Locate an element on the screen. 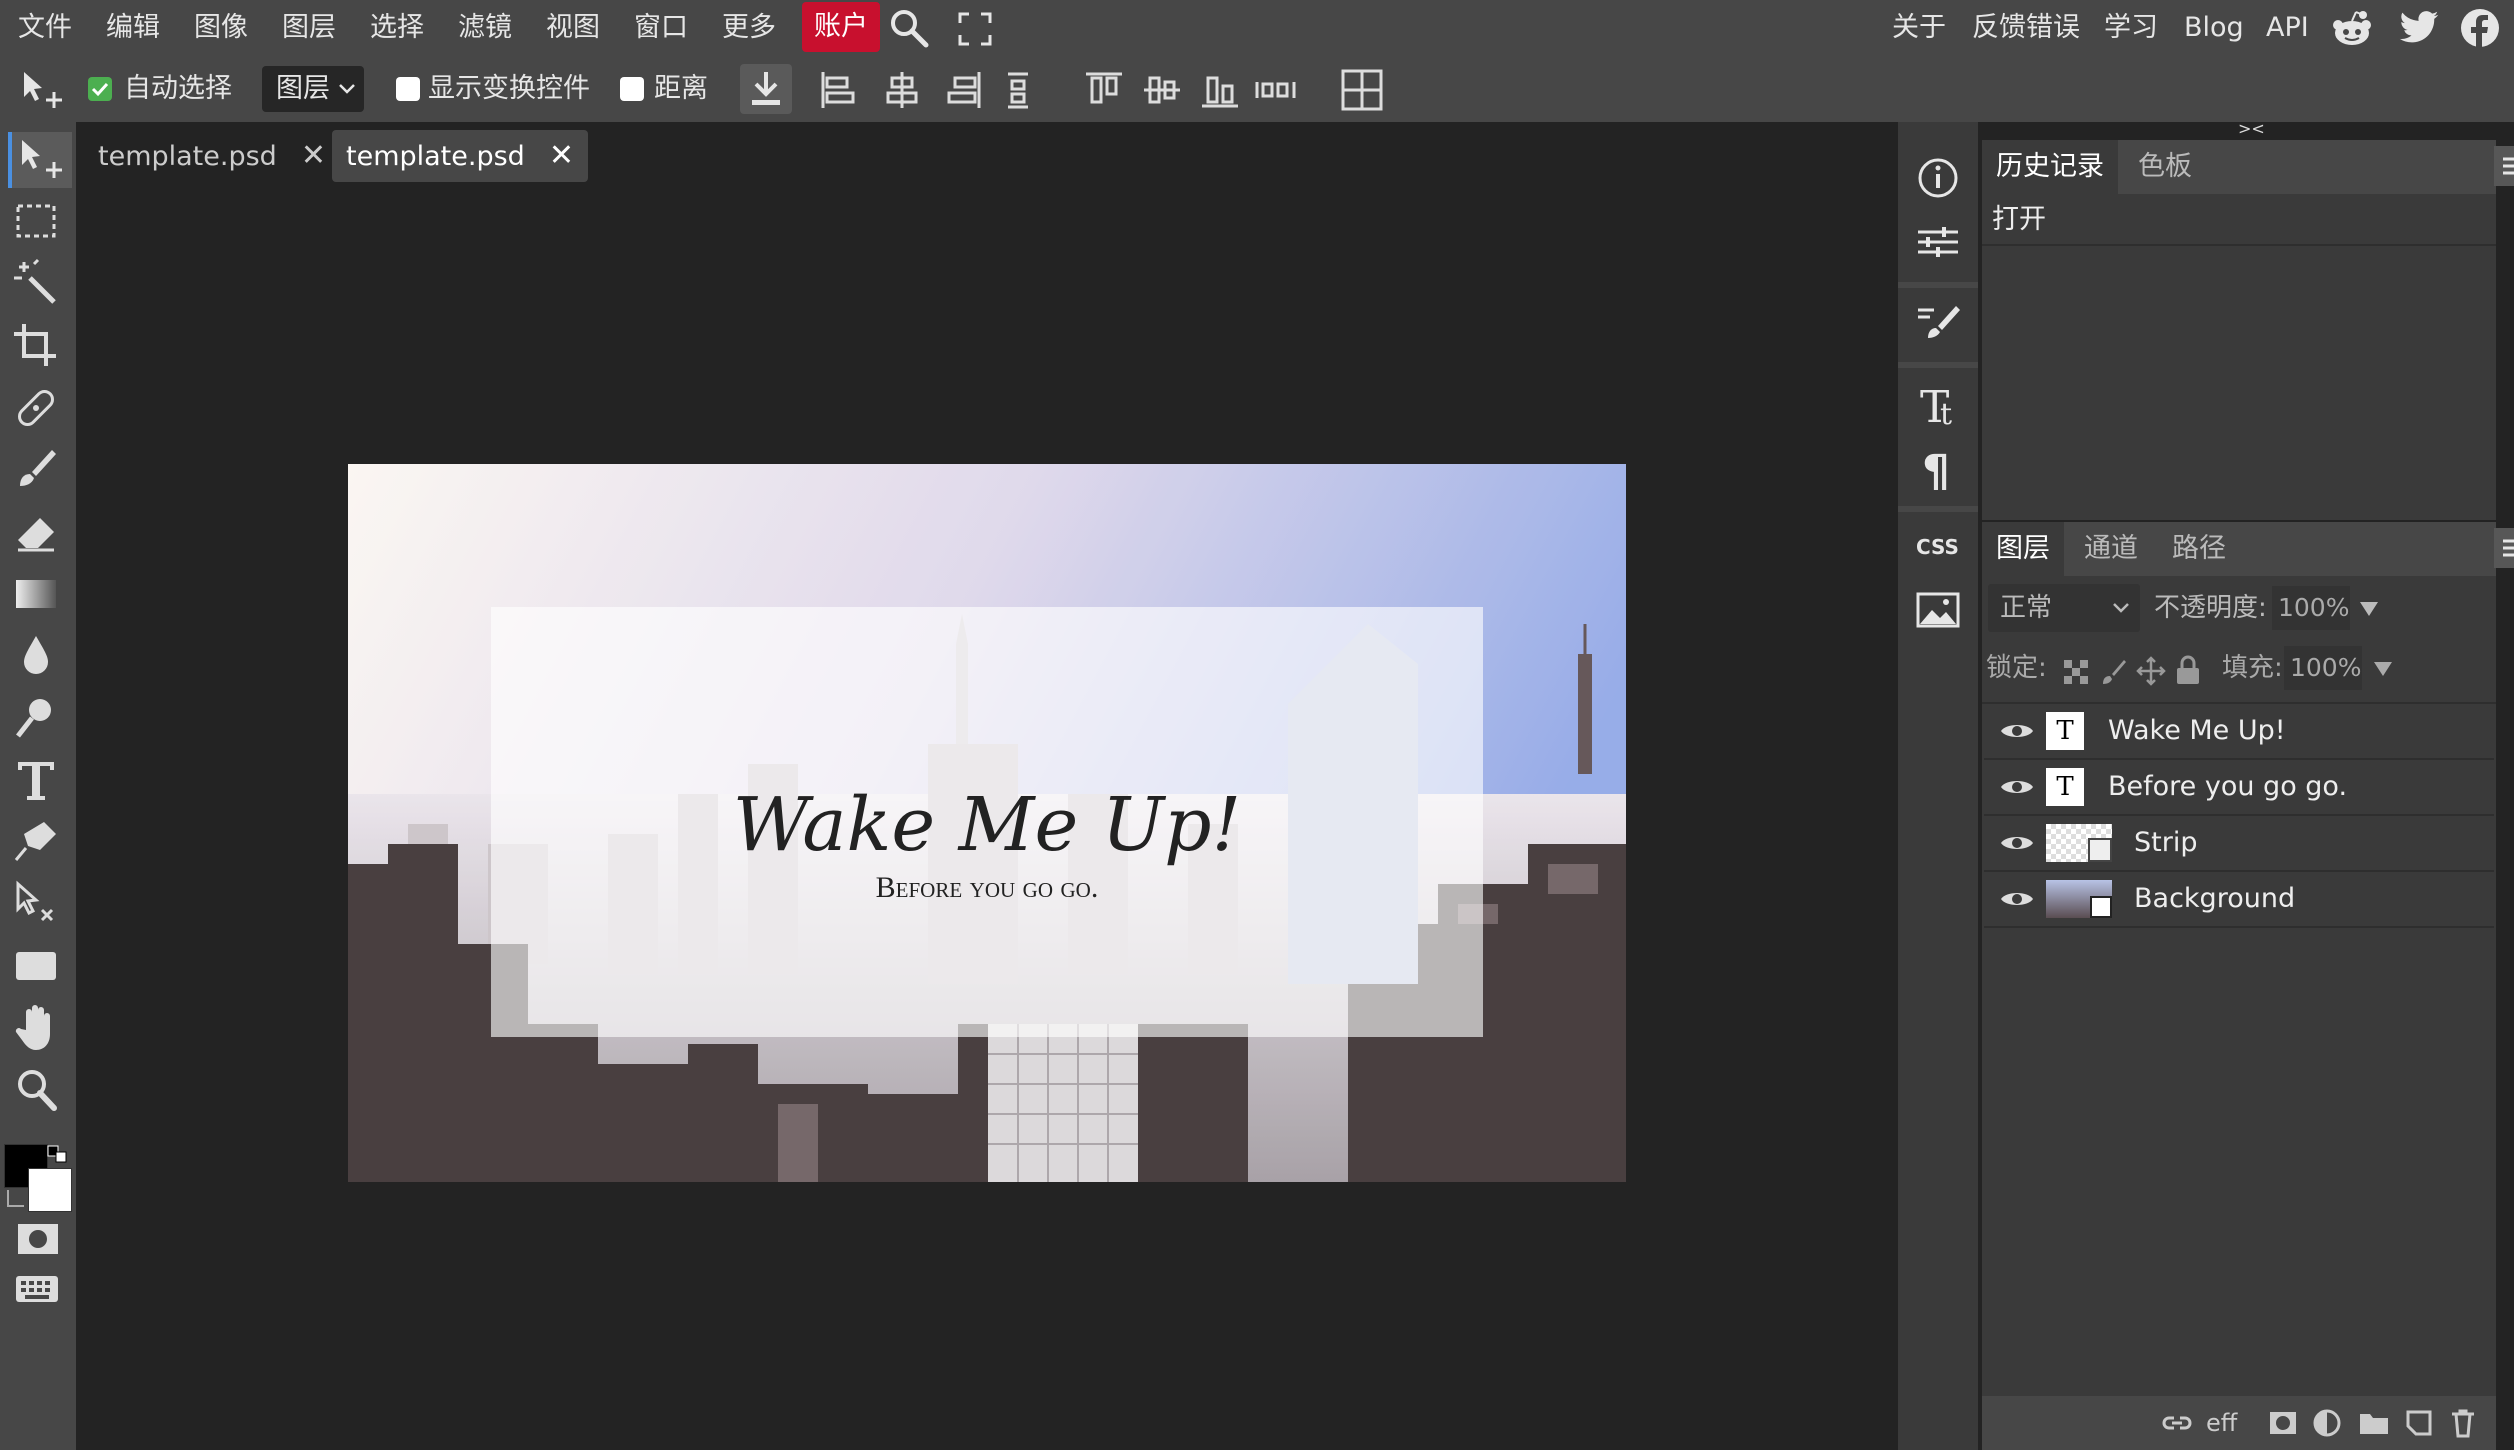 The width and height of the screenshot is (2514, 1450). menu-about: 关于 is located at coordinates (1919, 28).